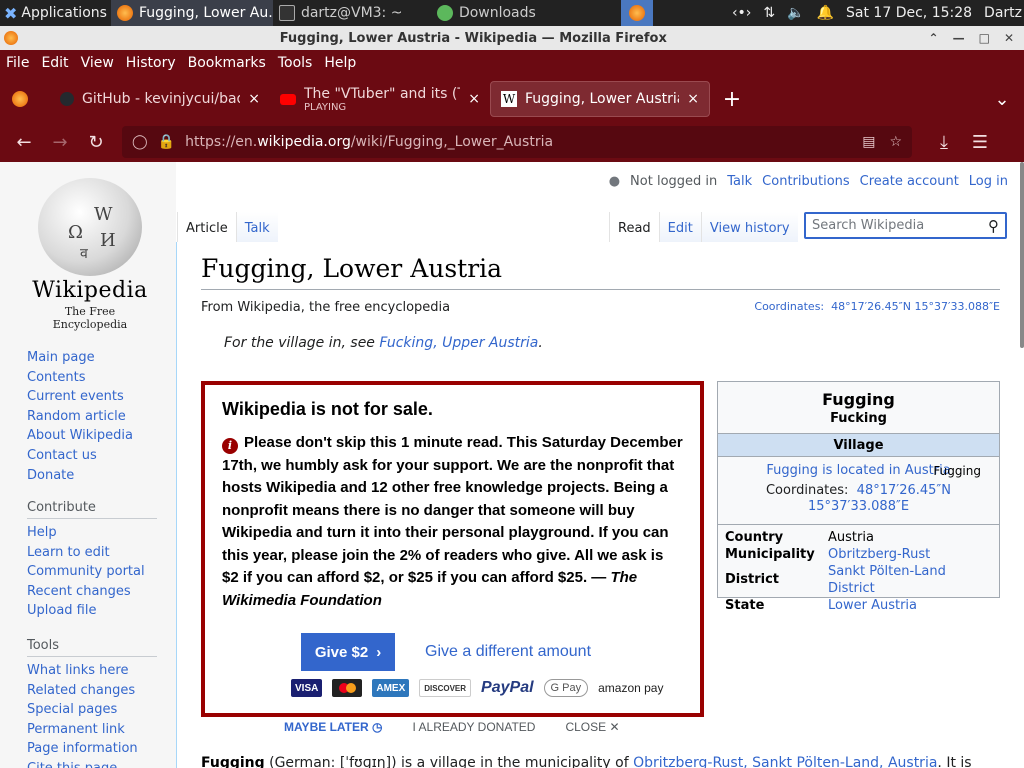  What do you see at coordinates (347, 688) in the screenshot?
I see `mastercard-icon` at bounding box center [347, 688].